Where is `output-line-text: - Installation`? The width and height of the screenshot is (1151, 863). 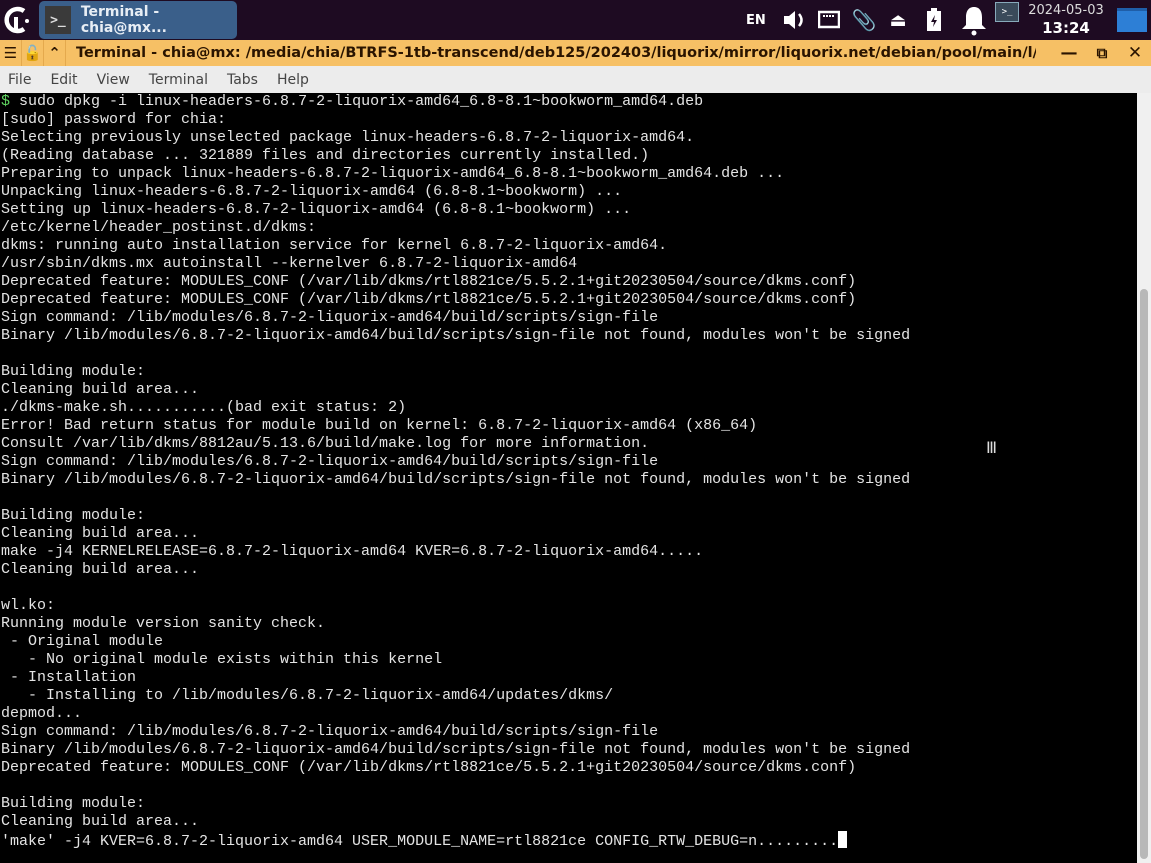 output-line-text: - Installation is located at coordinates (69, 677).